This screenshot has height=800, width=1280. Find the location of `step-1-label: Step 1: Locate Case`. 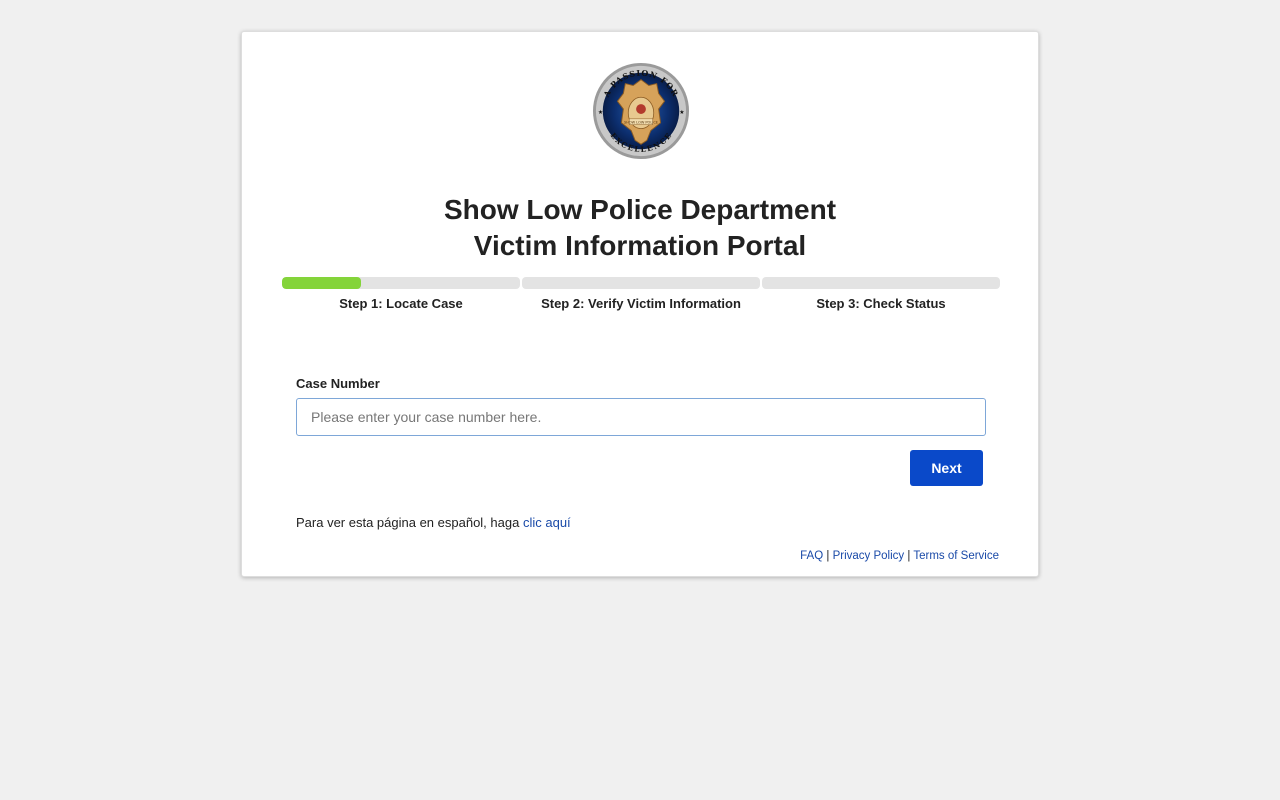

step-1-label: Step 1: Locate Case is located at coordinates (401, 303).